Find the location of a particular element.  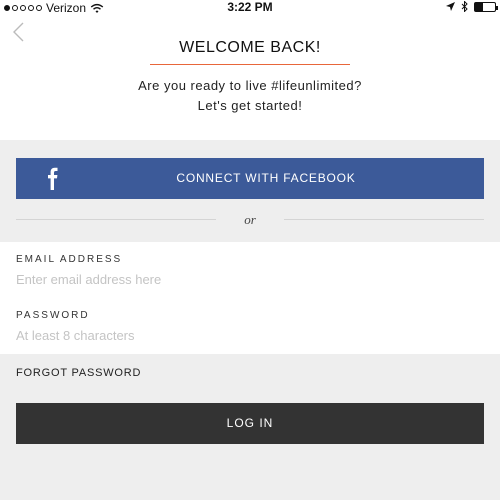

status-time: 3:22 PM is located at coordinates (250, 7).